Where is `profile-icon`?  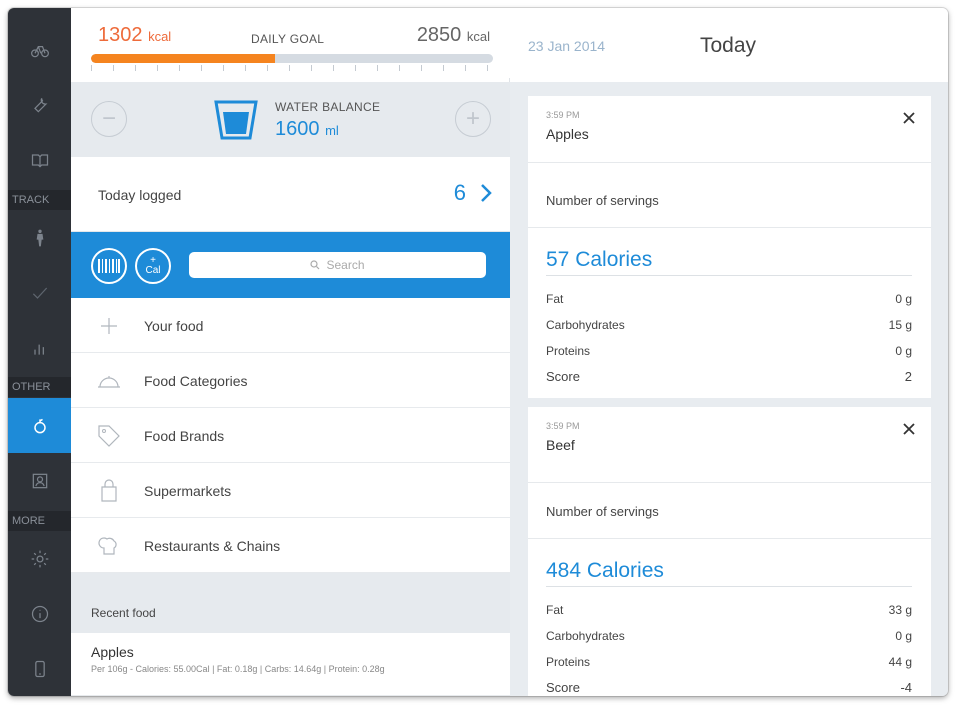 profile-icon is located at coordinates (39, 480).